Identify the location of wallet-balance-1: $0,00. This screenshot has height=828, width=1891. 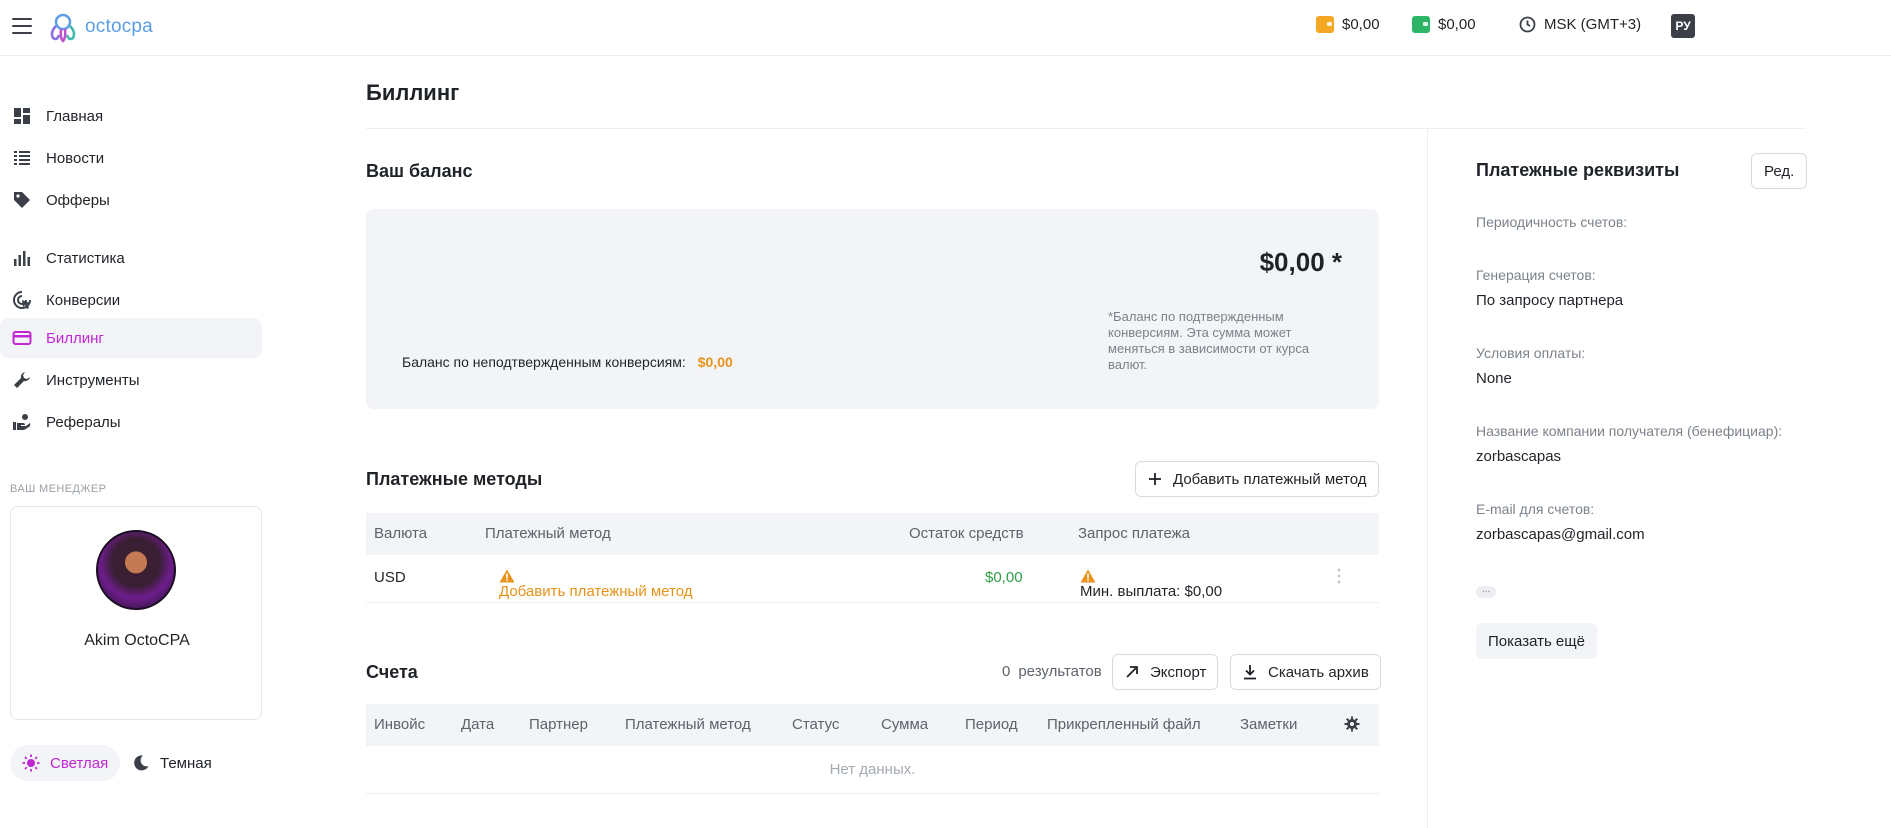
(1348, 24).